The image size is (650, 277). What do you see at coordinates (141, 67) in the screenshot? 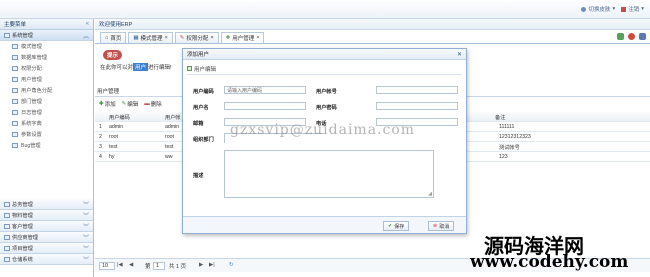
I see `tip-highlight: 用户` at bounding box center [141, 67].